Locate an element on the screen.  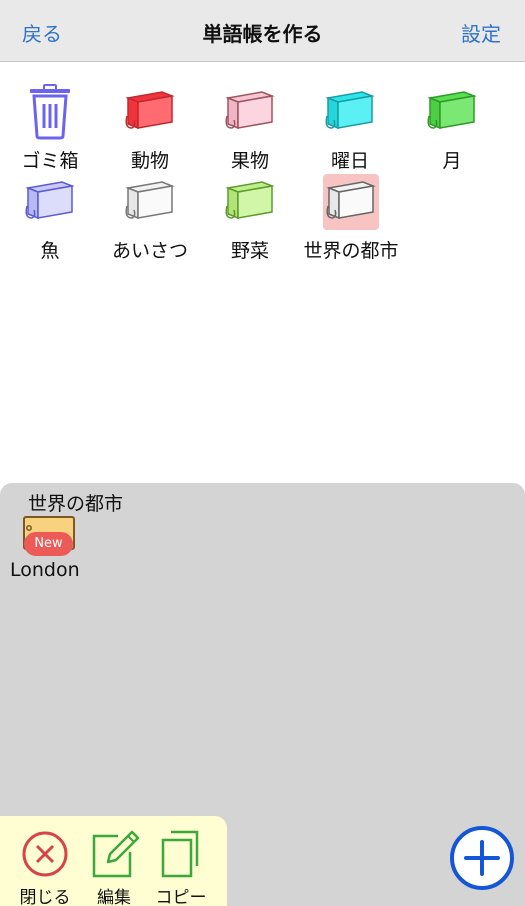
edit-label: 編集 is located at coordinates (114, 897).